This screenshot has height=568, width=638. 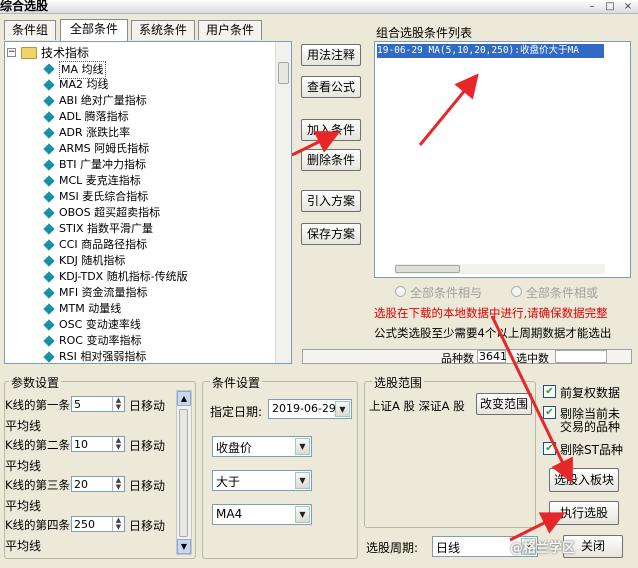 What do you see at coordinates (30, 30) in the screenshot?
I see `tab-condition-group: 条件组` at bounding box center [30, 30].